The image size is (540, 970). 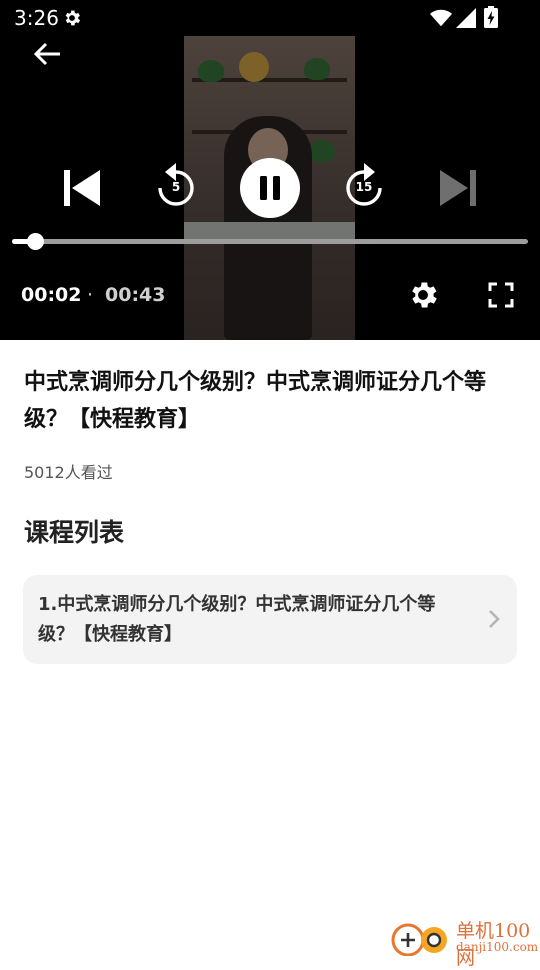 What do you see at coordinates (237, 619) in the screenshot?
I see `course-item-label: 1.中式烹调师分几个级别？中式烹调师证分几个等级？【快程教育】` at bounding box center [237, 619].